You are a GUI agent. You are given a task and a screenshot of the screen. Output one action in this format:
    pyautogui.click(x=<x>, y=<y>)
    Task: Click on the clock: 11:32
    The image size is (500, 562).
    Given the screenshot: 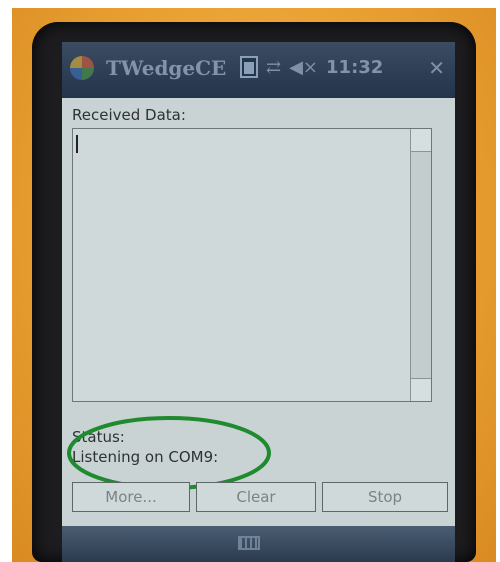 What is the action you would take?
    pyautogui.click(x=354, y=67)
    